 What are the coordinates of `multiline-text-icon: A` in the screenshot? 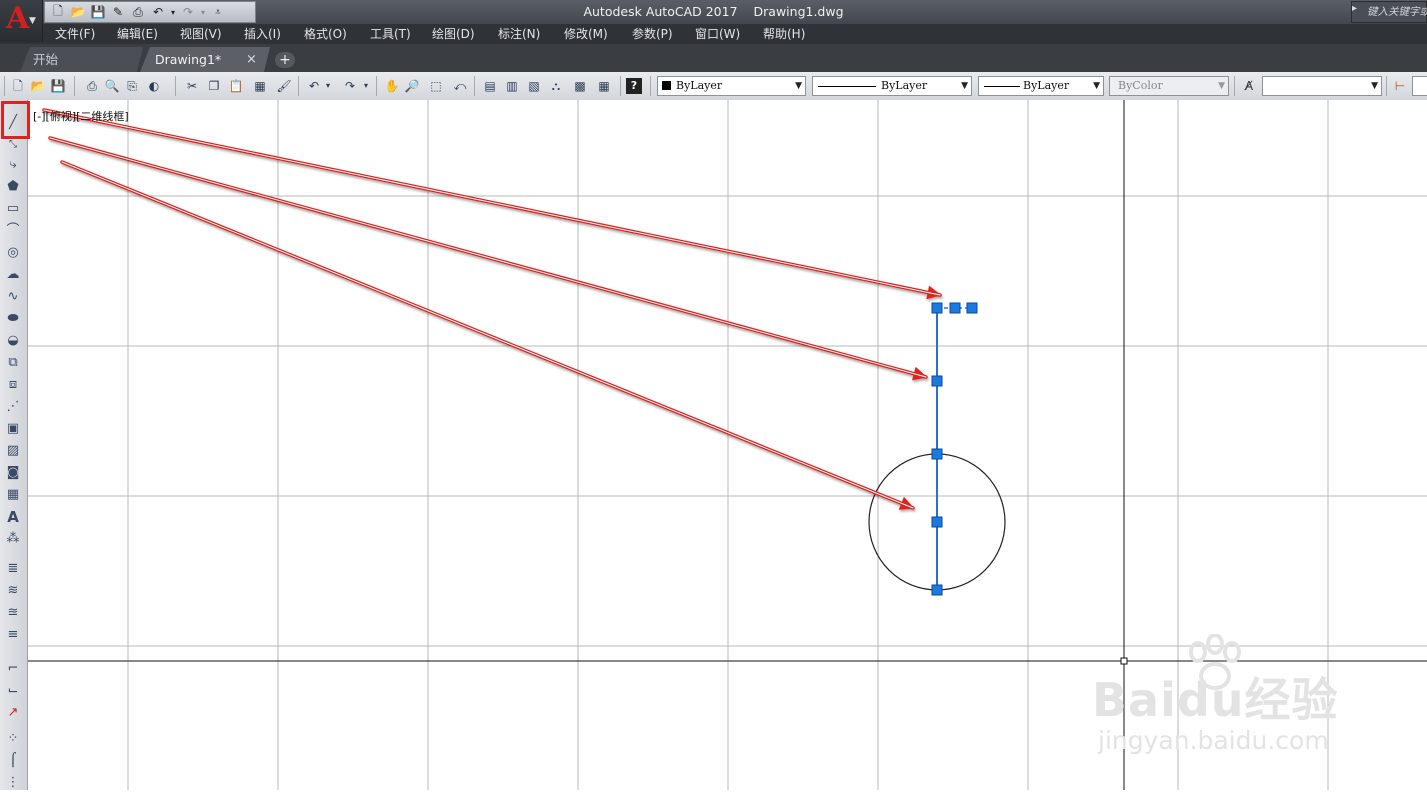 It's located at (13, 517).